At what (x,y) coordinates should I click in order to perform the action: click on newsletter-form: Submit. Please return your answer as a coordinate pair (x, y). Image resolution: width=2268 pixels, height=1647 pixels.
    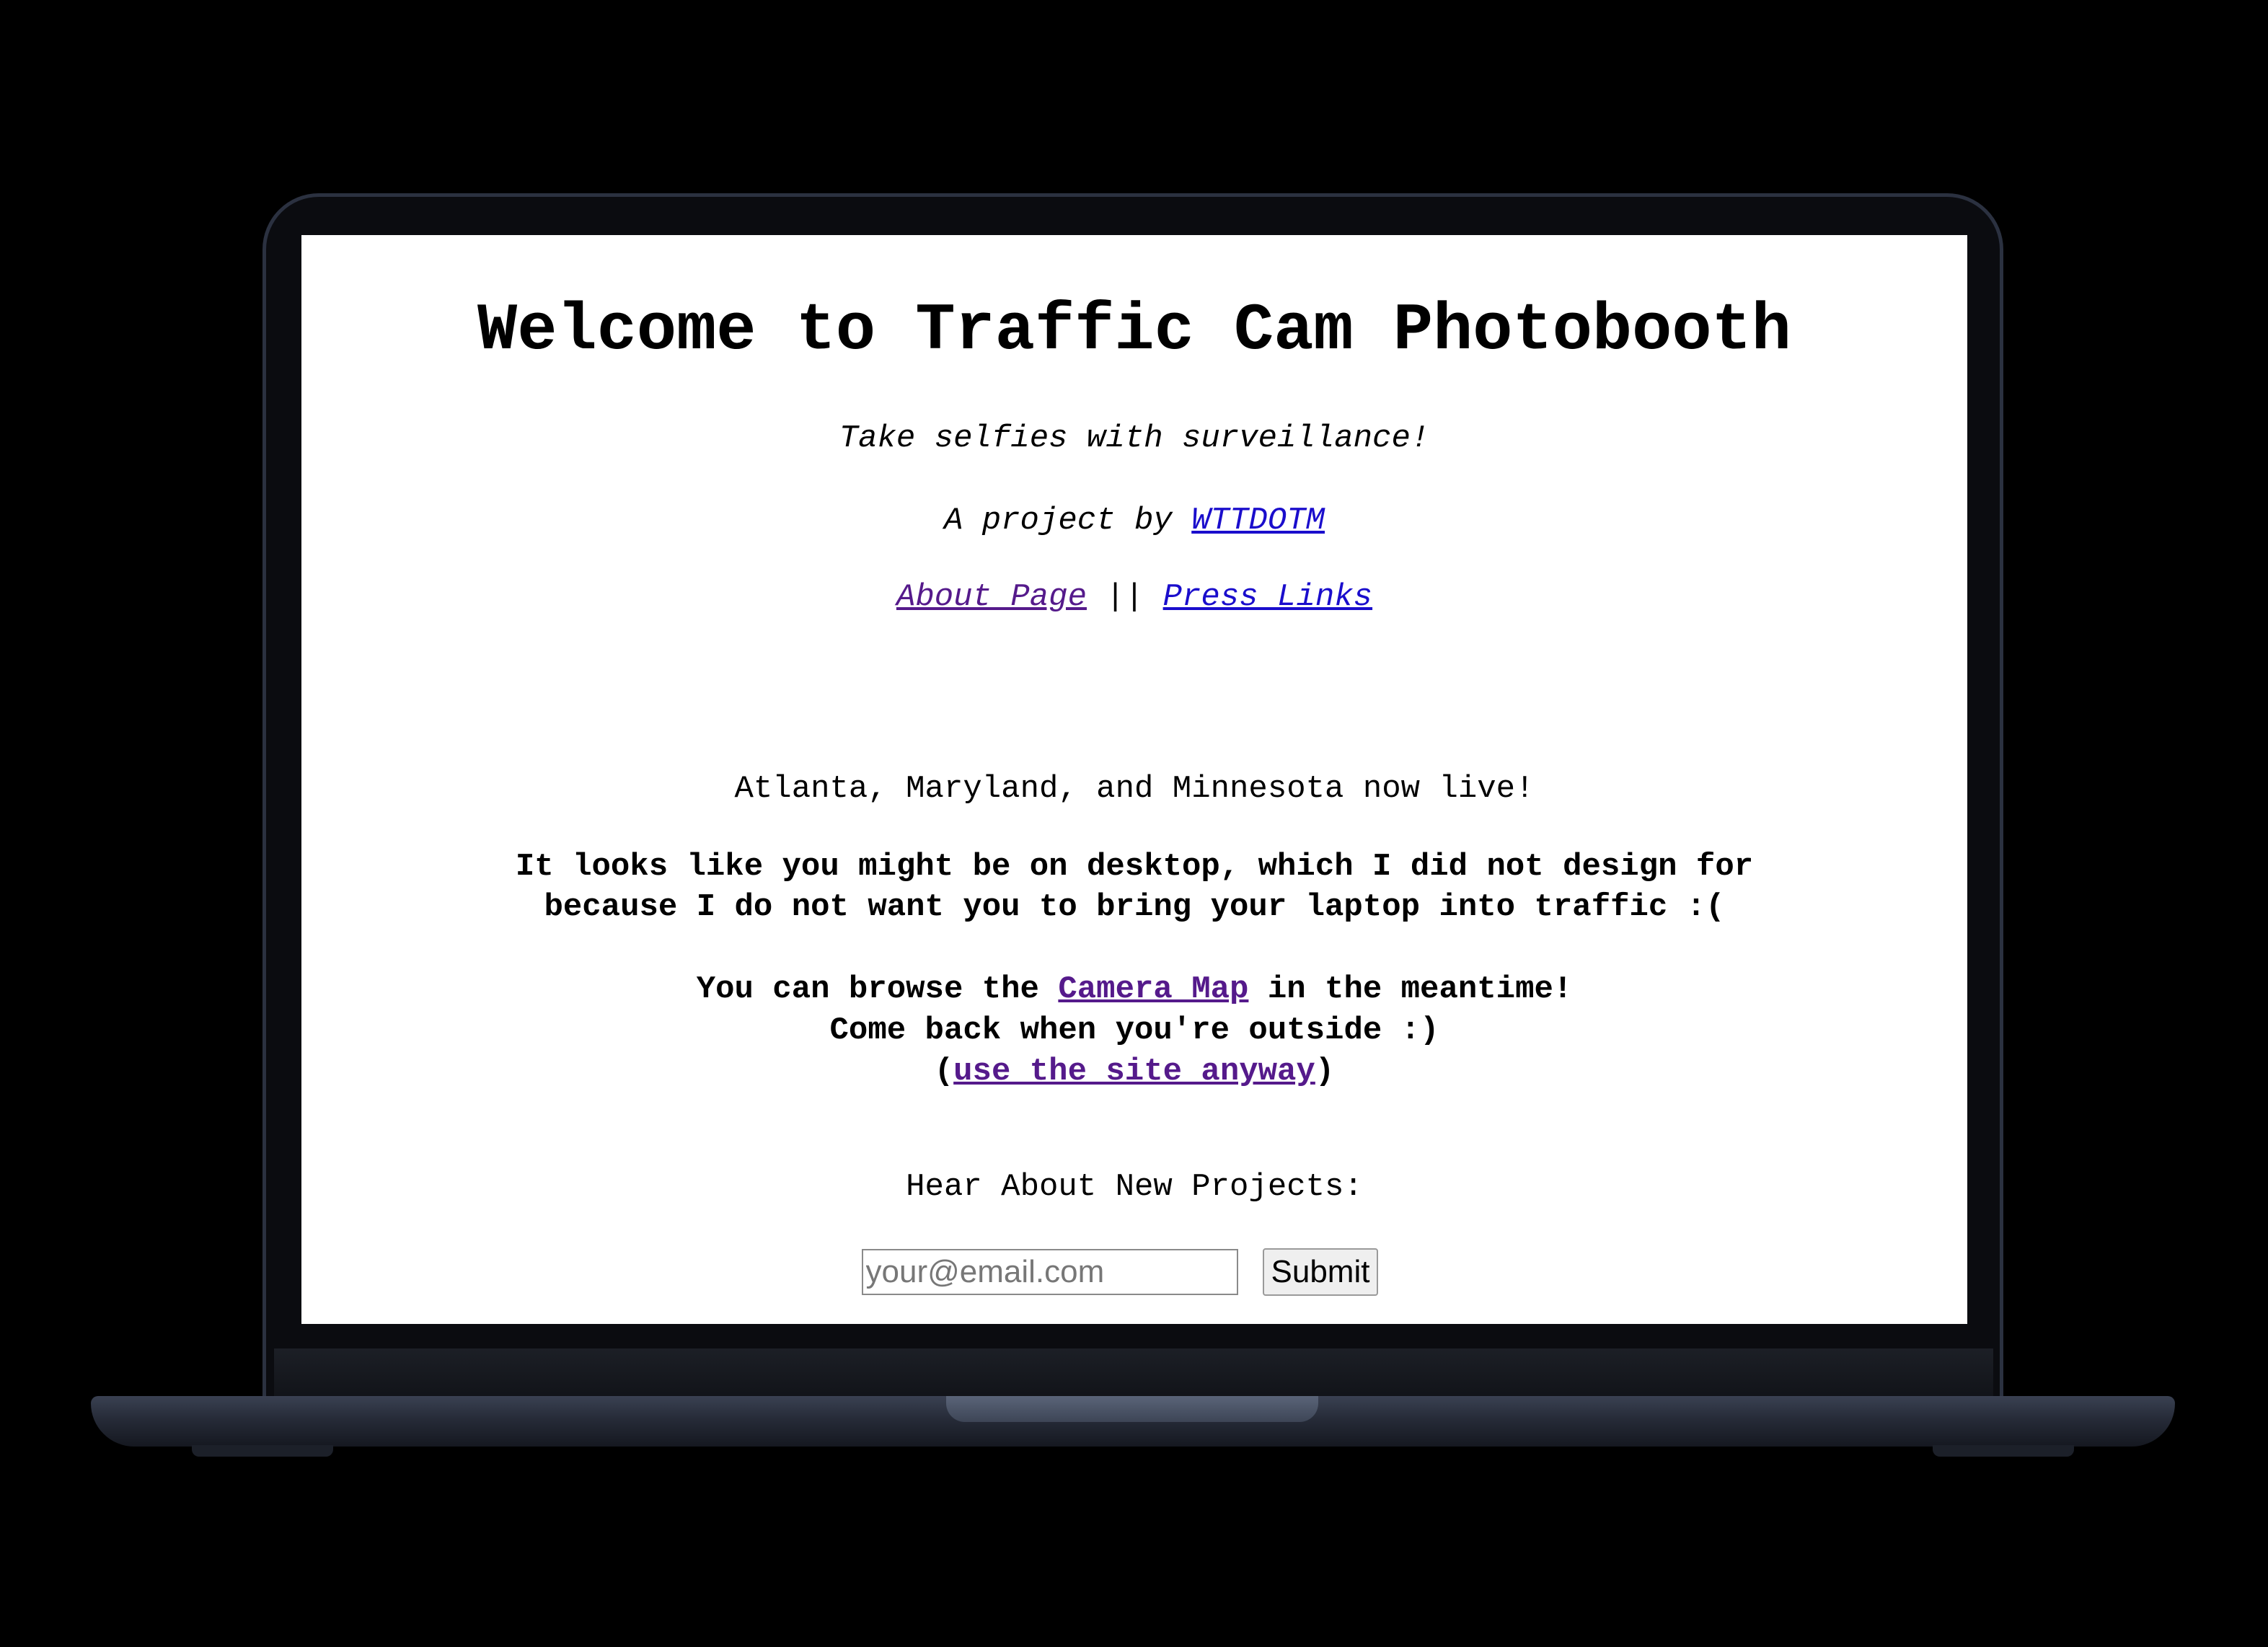
    Looking at the image, I should click on (1134, 1272).